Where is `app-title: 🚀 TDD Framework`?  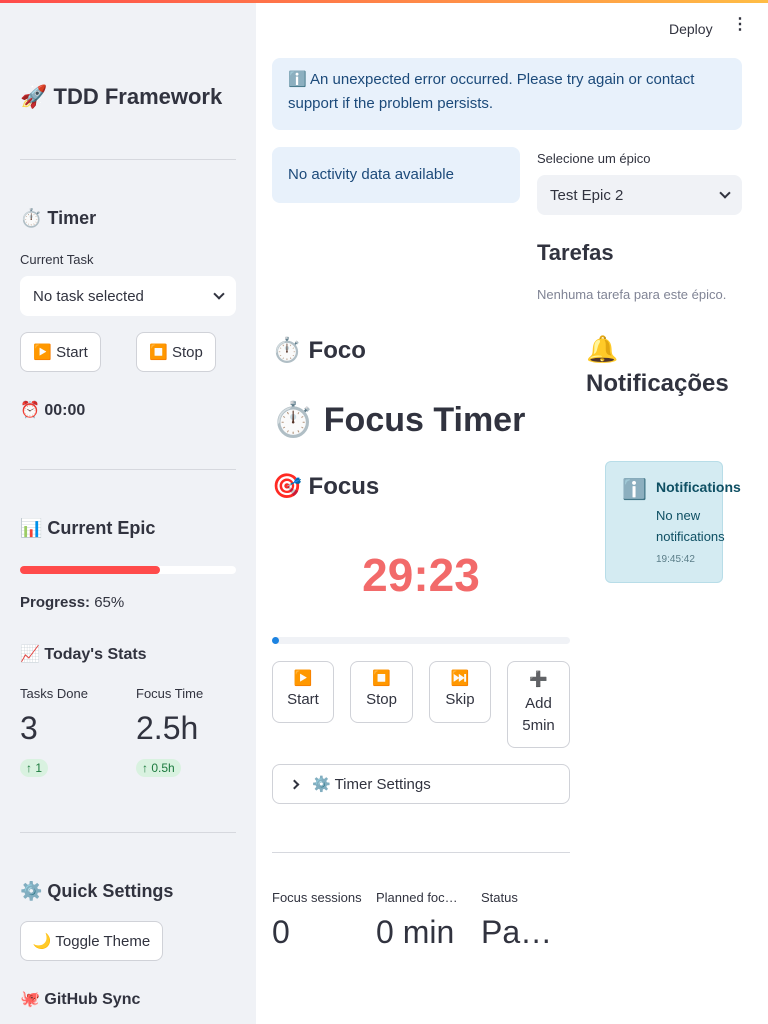 app-title: 🚀 TDD Framework is located at coordinates (121, 96).